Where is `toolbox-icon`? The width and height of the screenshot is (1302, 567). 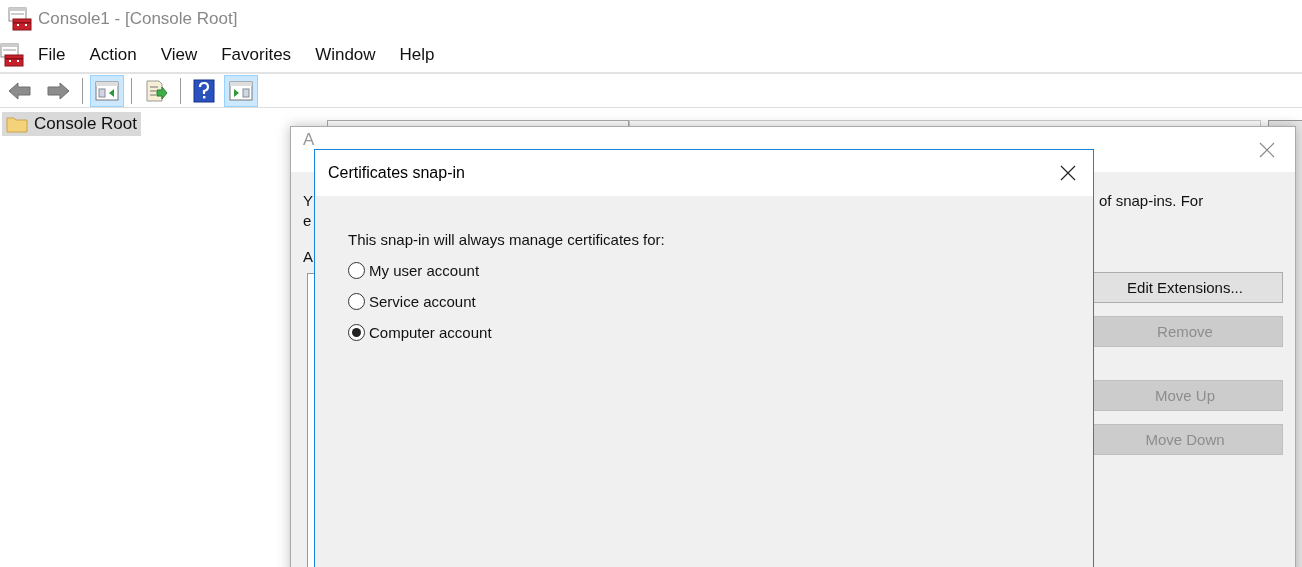 toolbox-icon is located at coordinates (20, 19).